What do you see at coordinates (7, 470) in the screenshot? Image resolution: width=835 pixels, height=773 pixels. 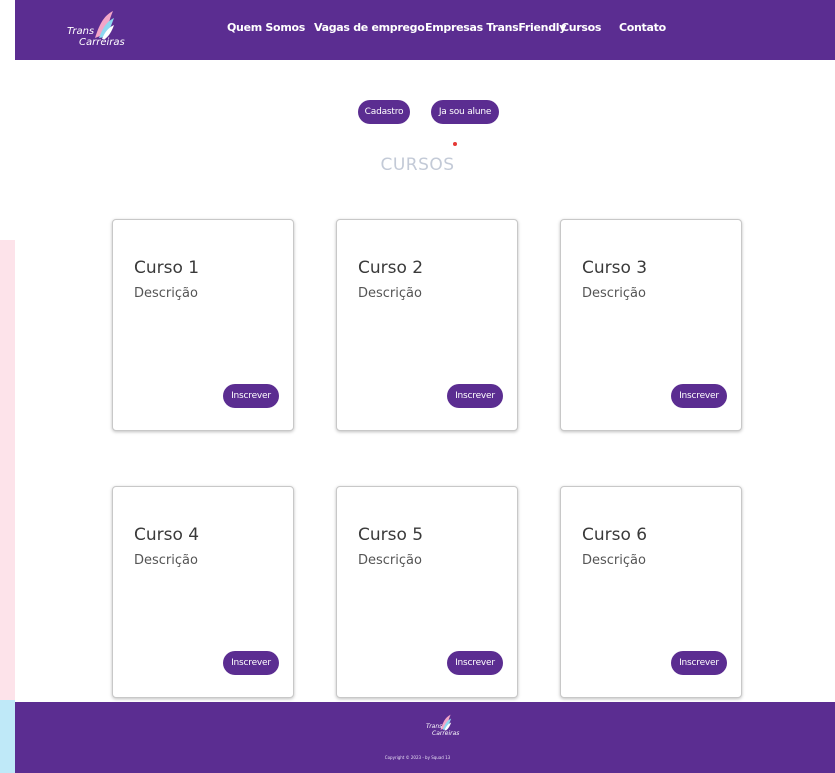 I see `left-edge-pink-stripe` at bounding box center [7, 470].